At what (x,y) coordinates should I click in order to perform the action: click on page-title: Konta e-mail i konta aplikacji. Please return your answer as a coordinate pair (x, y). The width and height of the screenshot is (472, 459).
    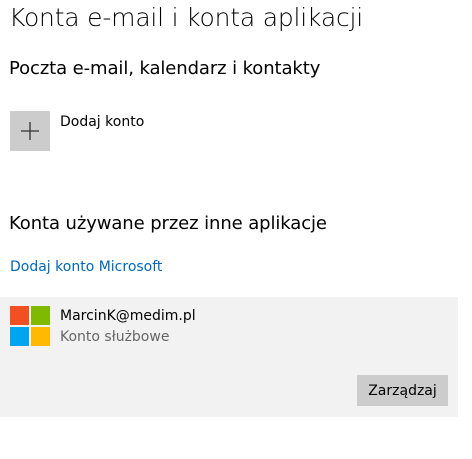
    Looking at the image, I should click on (186, 17).